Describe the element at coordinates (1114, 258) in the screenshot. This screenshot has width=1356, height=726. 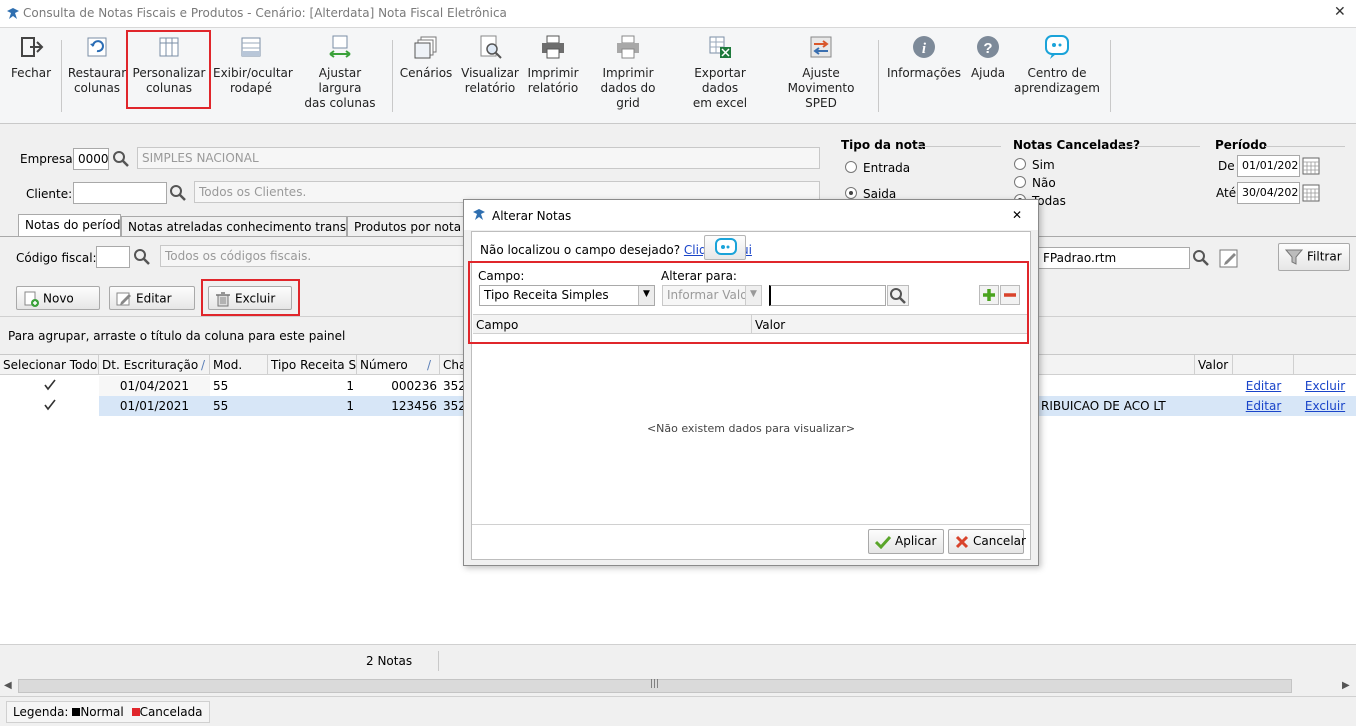
I see `report-file-field: FPadrao.rtm` at that location.